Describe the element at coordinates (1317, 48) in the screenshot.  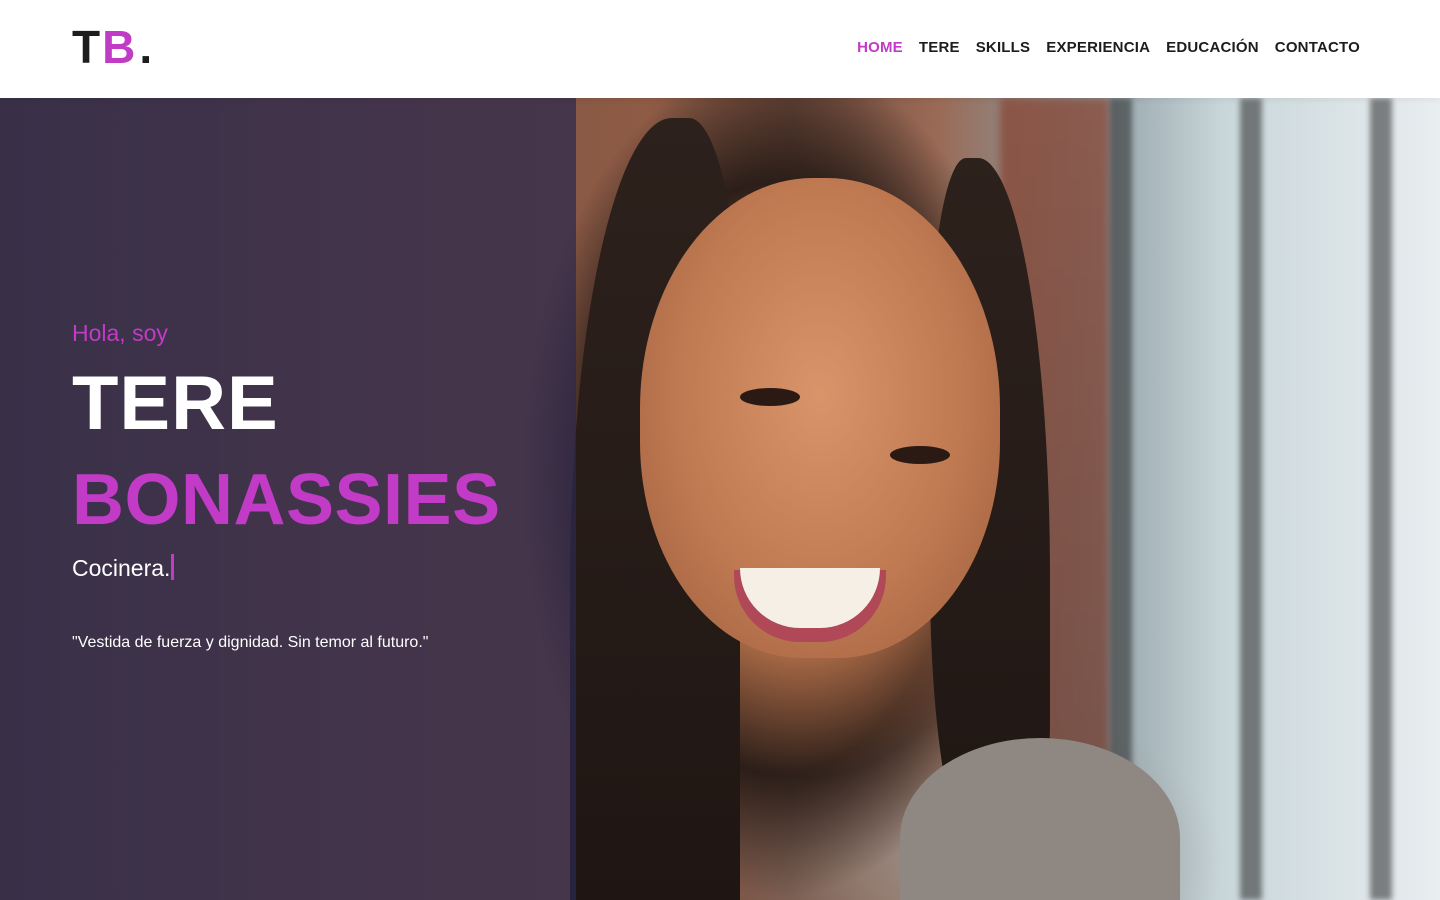
I see `nav-contacto: CONTACTO` at that location.